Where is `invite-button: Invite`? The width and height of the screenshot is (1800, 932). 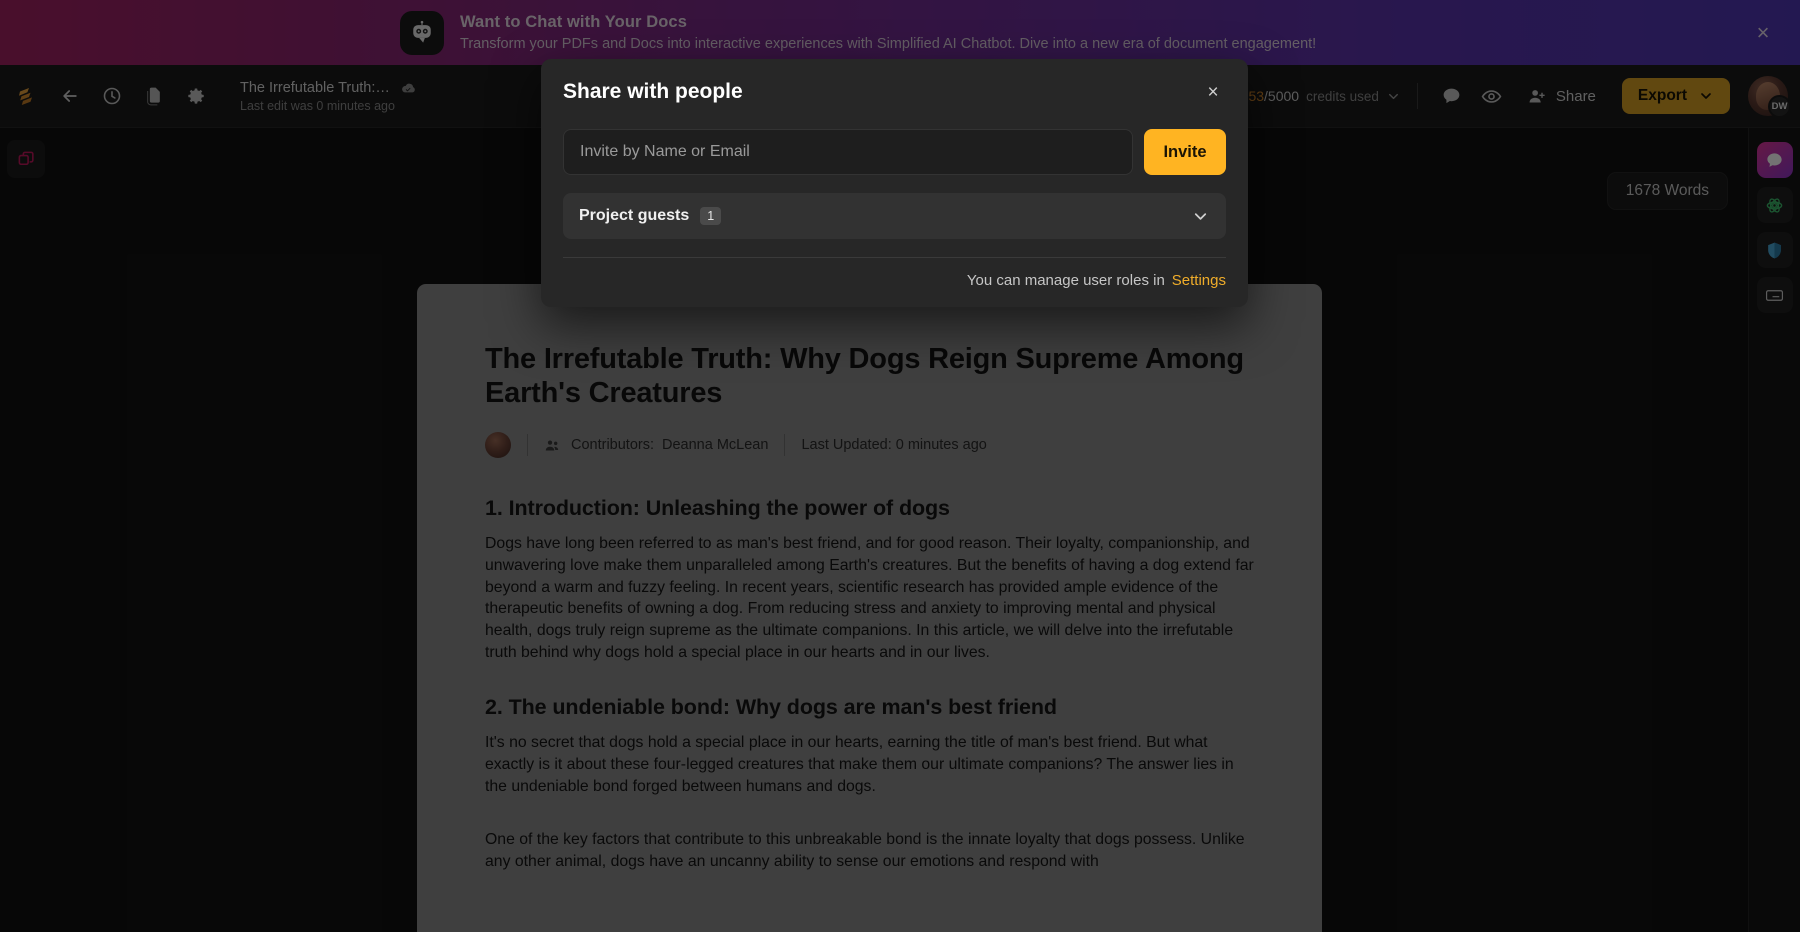
invite-button: Invite is located at coordinates (1185, 152).